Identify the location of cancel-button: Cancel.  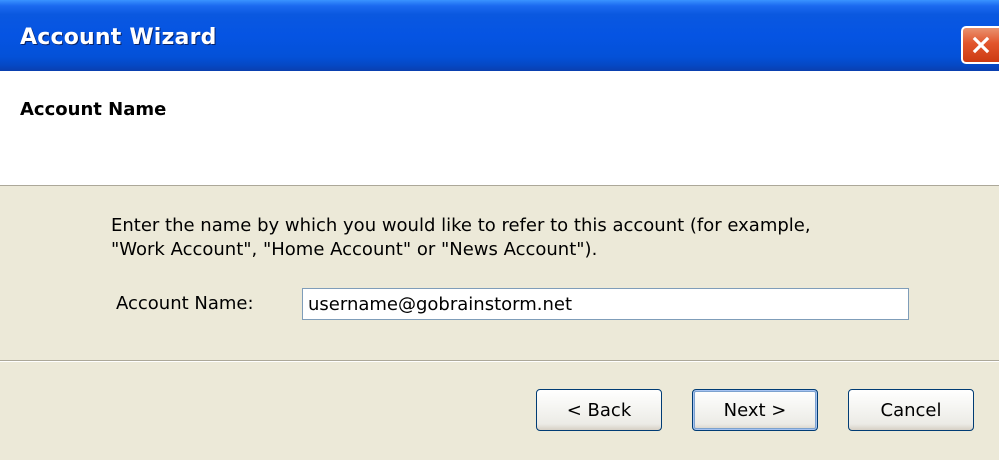
(911, 410).